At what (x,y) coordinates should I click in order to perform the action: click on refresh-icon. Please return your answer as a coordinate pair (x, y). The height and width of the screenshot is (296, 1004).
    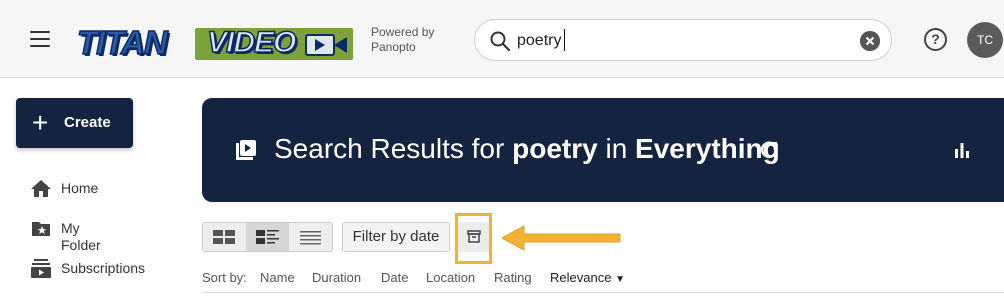
    Looking at the image, I should click on (769, 150).